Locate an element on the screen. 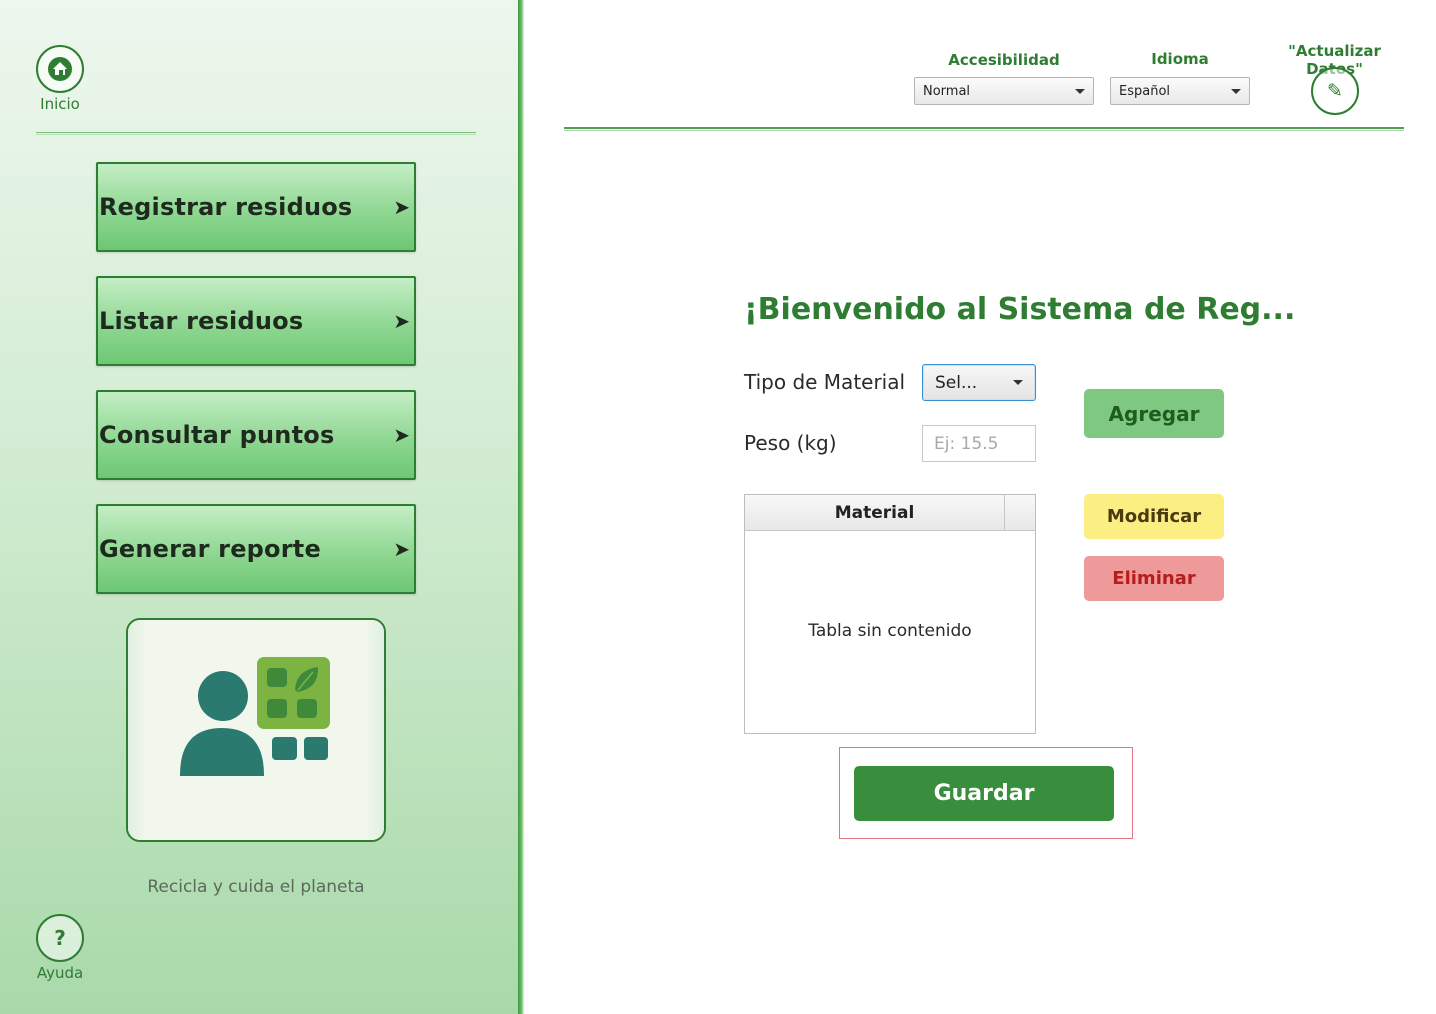 The width and height of the screenshot is (1436, 1014). sidebar-divider is located at coordinates (256, 133).